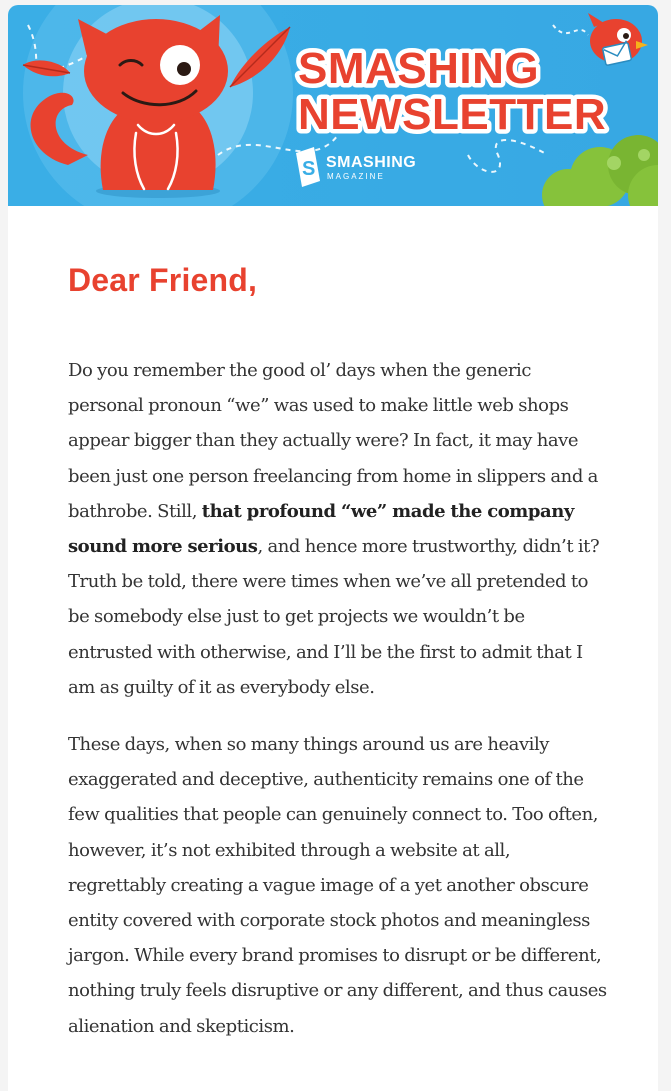  I want to click on banner-title-line1: SMASHING, so click(418, 68).